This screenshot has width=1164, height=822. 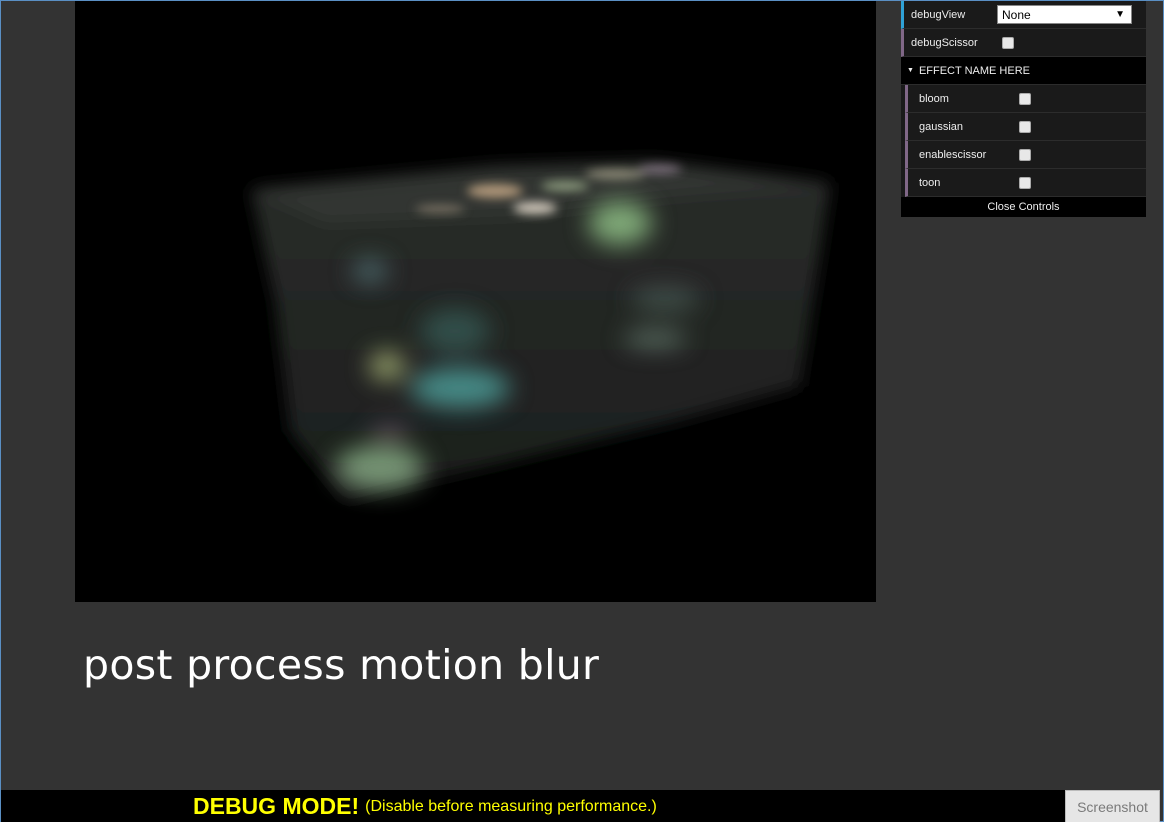 I want to click on dropdown-arrow-icon: ▼, so click(x=1120, y=14).